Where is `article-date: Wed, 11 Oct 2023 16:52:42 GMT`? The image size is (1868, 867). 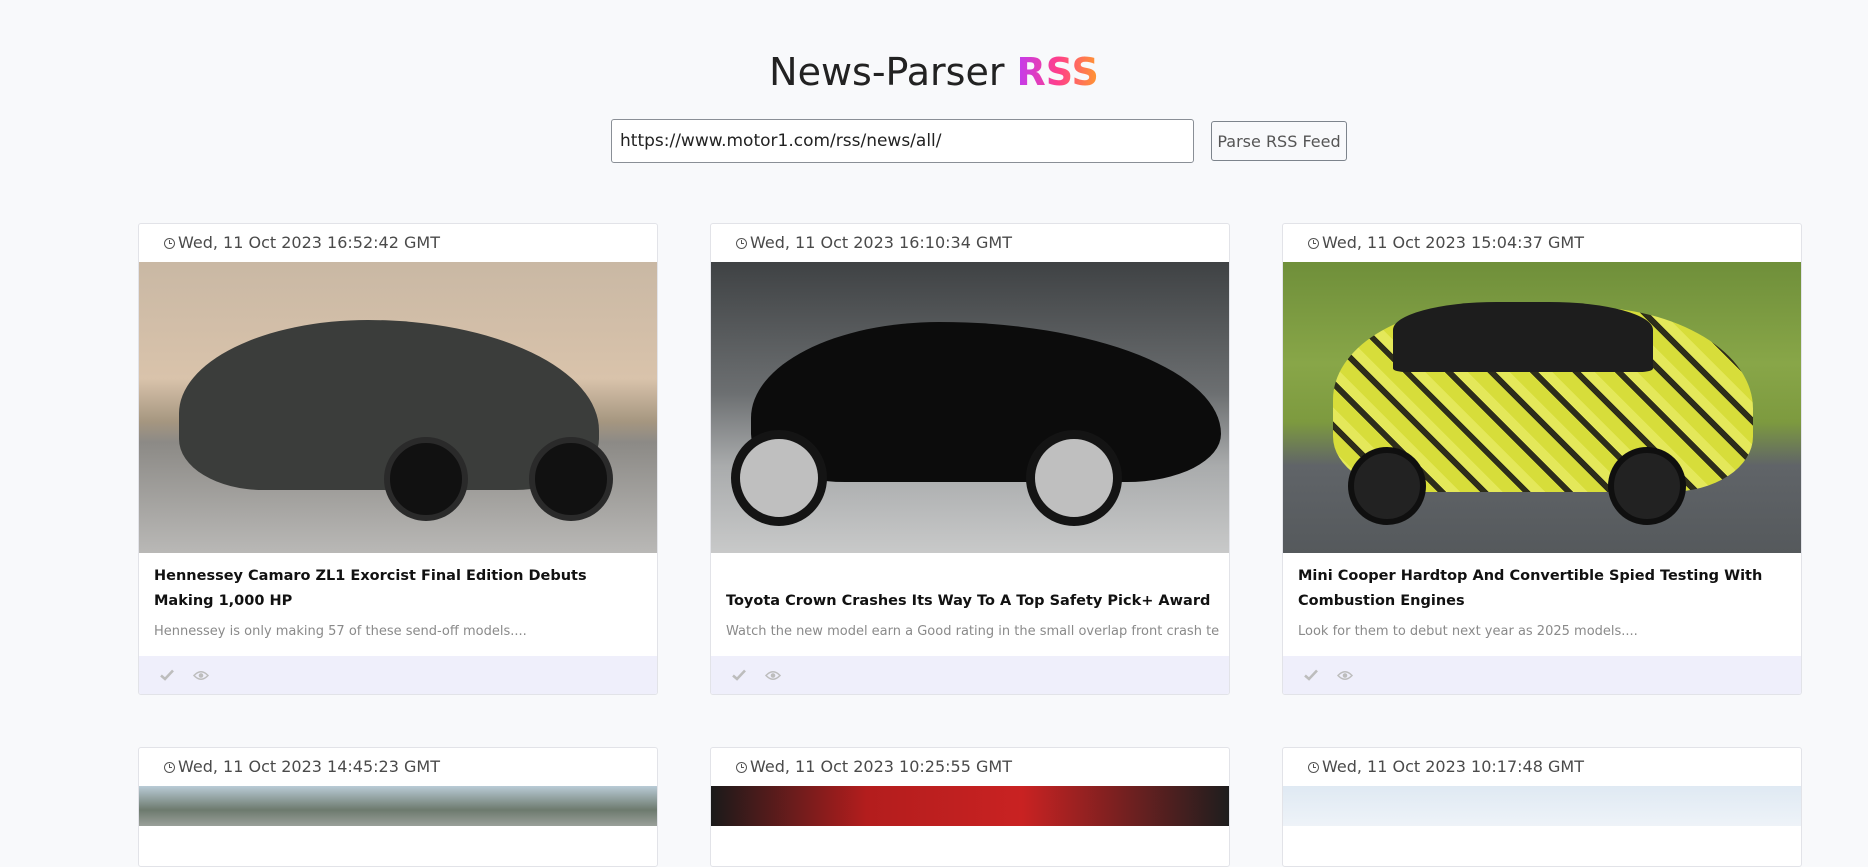 article-date: Wed, 11 Oct 2023 16:52:42 GMT is located at coordinates (398, 243).